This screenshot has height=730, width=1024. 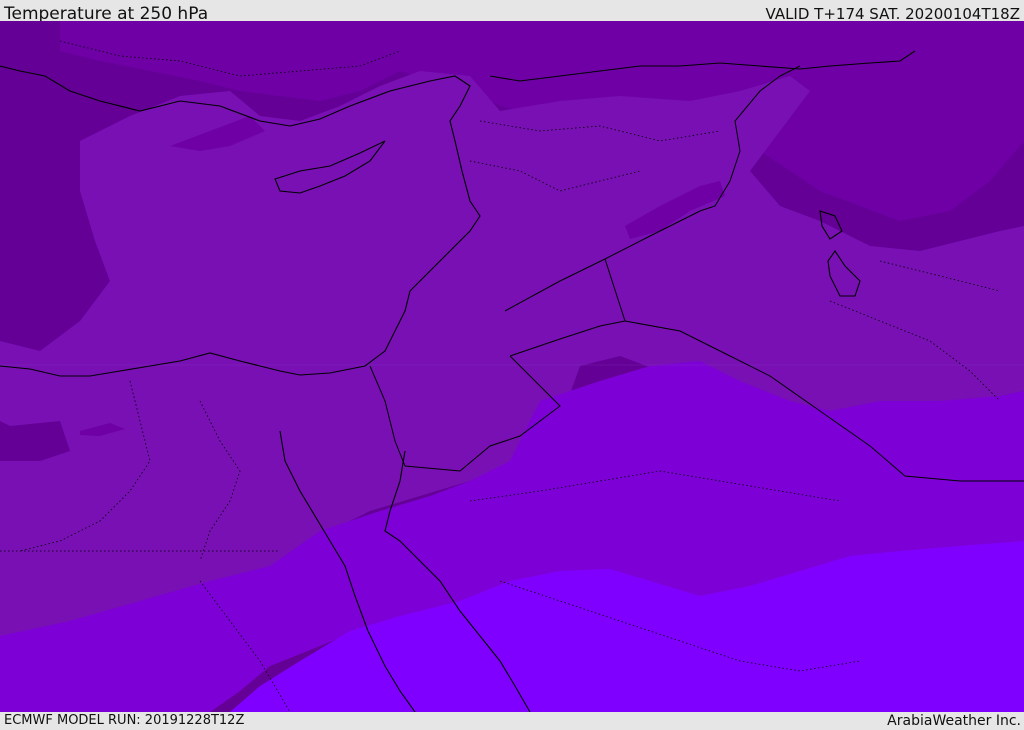 I want to click on model-run-label: ECMWF MODEL RUN: 20191228T12Z, so click(x=124, y=720).